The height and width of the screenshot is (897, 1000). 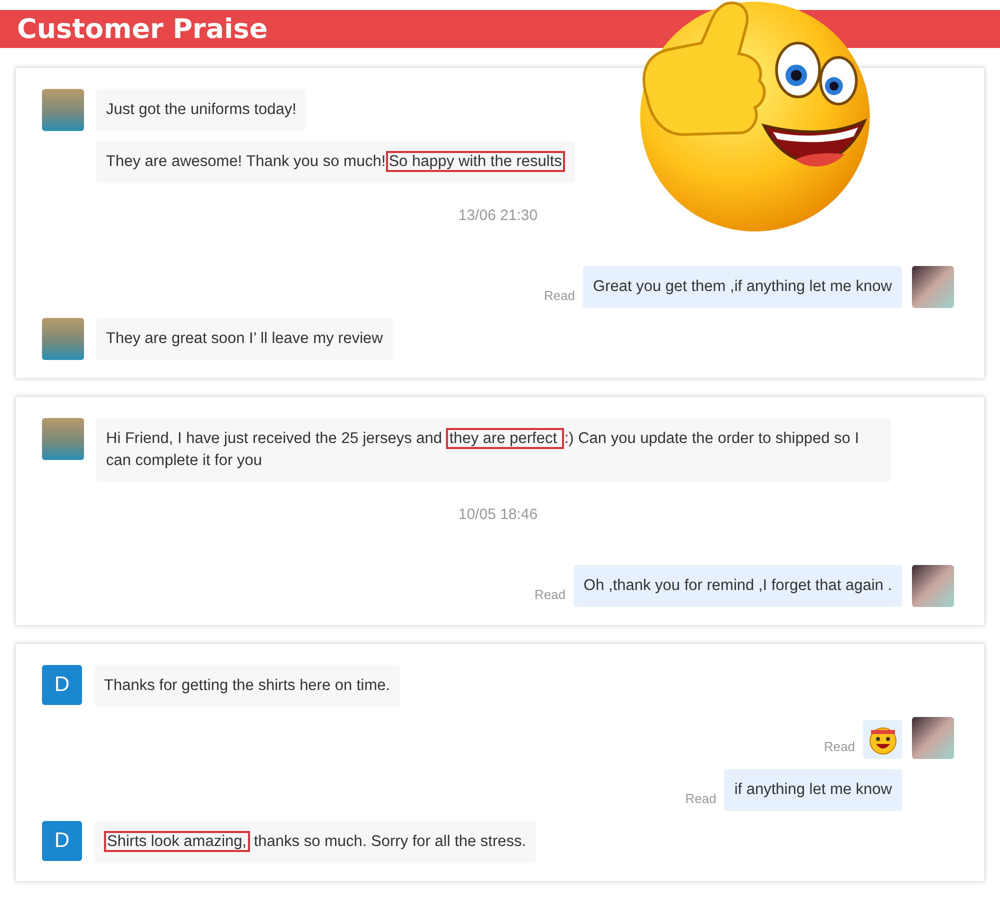 I want to click on message-bubble: Thanks for getting the shirts here on time., so click(x=247, y=686).